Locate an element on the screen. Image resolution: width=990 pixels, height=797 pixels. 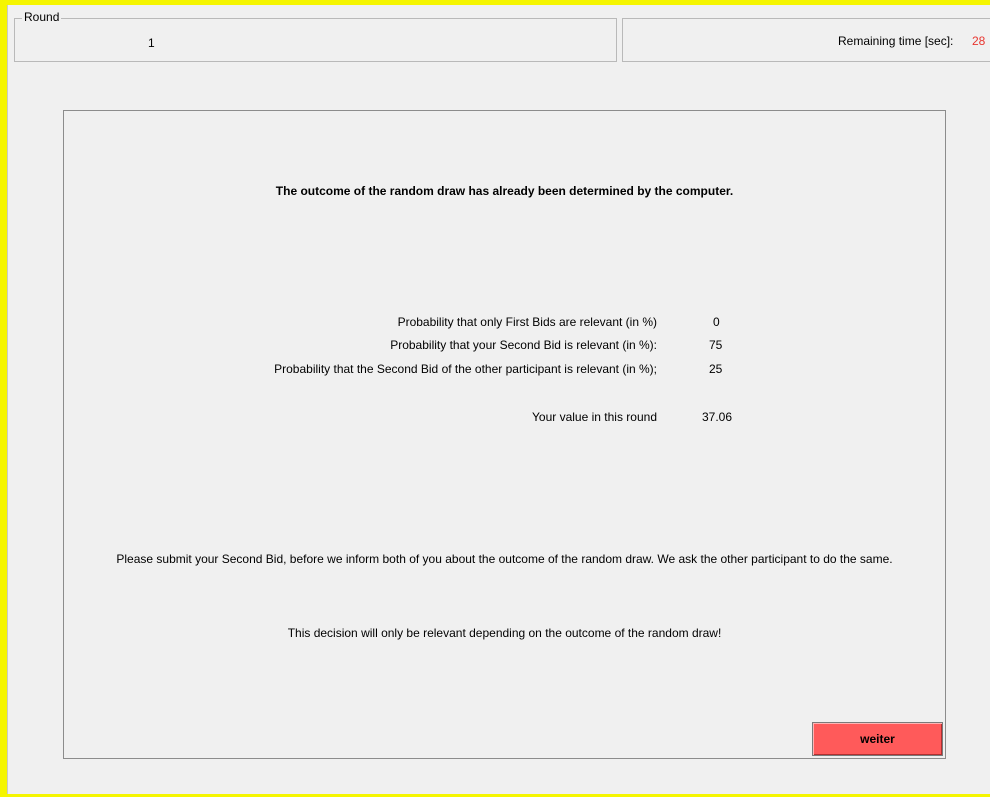
remaining-time-value: 28 is located at coordinates (979, 41).